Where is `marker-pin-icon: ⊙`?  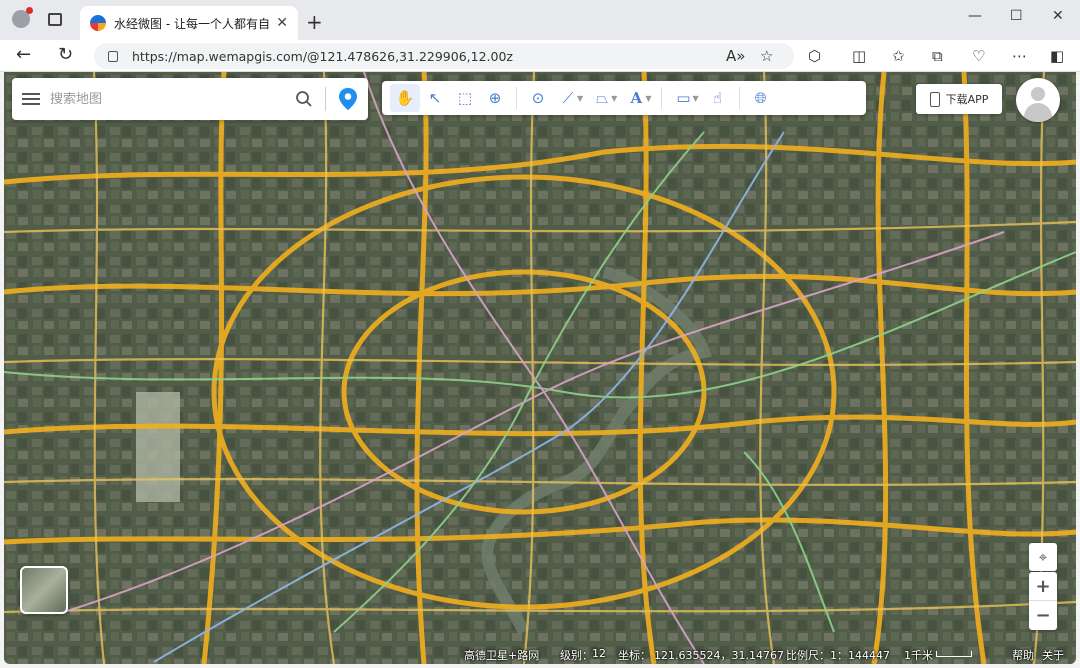 marker-pin-icon: ⊙ is located at coordinates (538, 98).